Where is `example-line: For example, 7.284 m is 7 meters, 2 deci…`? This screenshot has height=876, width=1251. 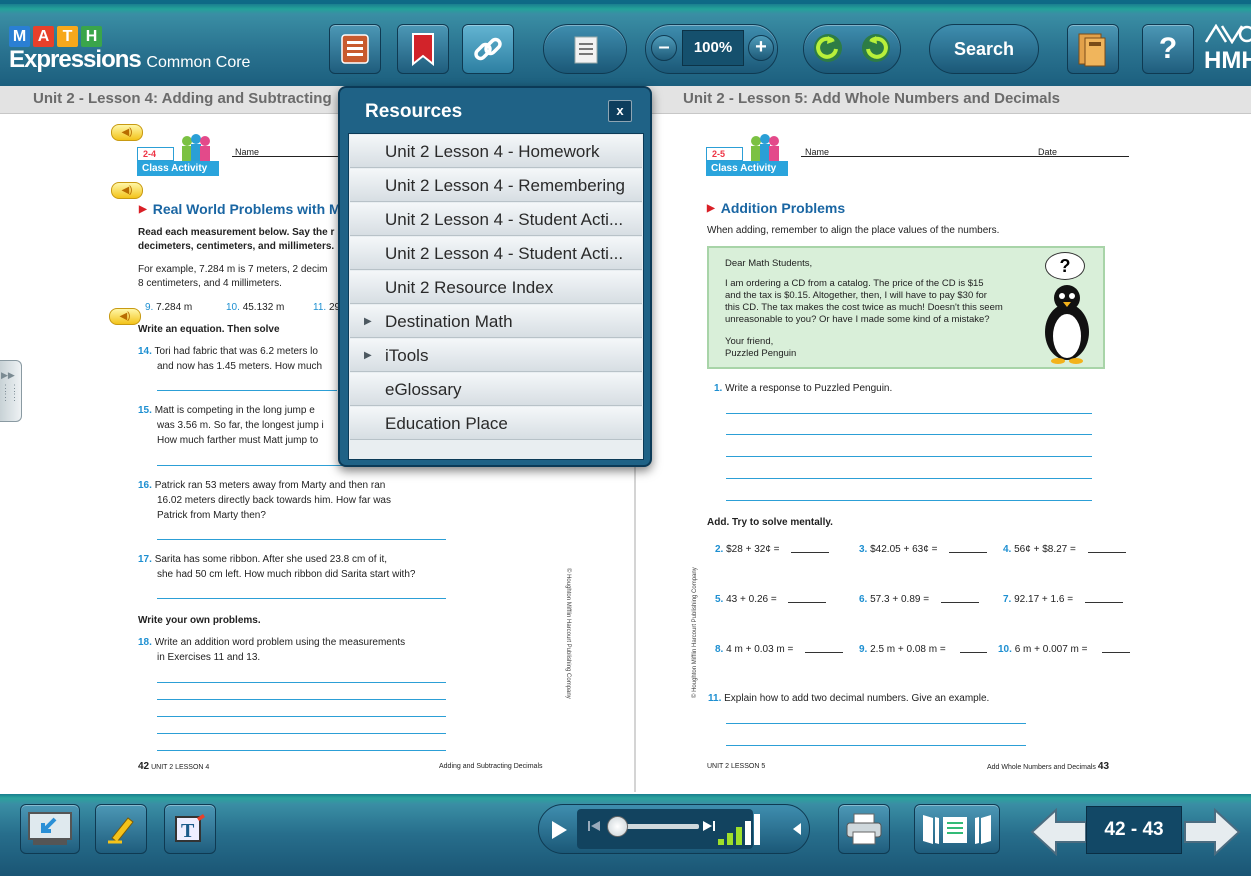
example-line: For example, 7.284 m is 7 meters, 2 deci… is located at coordinates (233, 269).